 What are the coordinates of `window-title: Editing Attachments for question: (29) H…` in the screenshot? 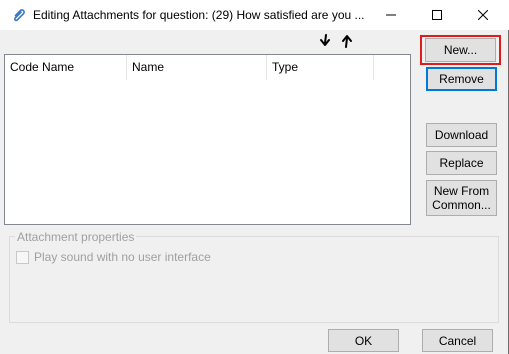 It's located at (199, 15).